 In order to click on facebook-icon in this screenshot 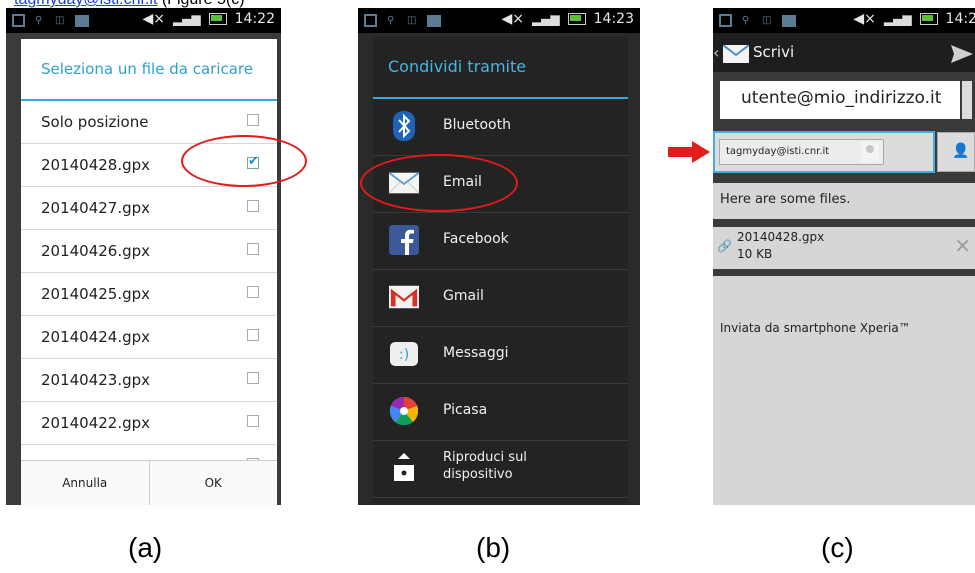, I will do `click(404, 240)`.